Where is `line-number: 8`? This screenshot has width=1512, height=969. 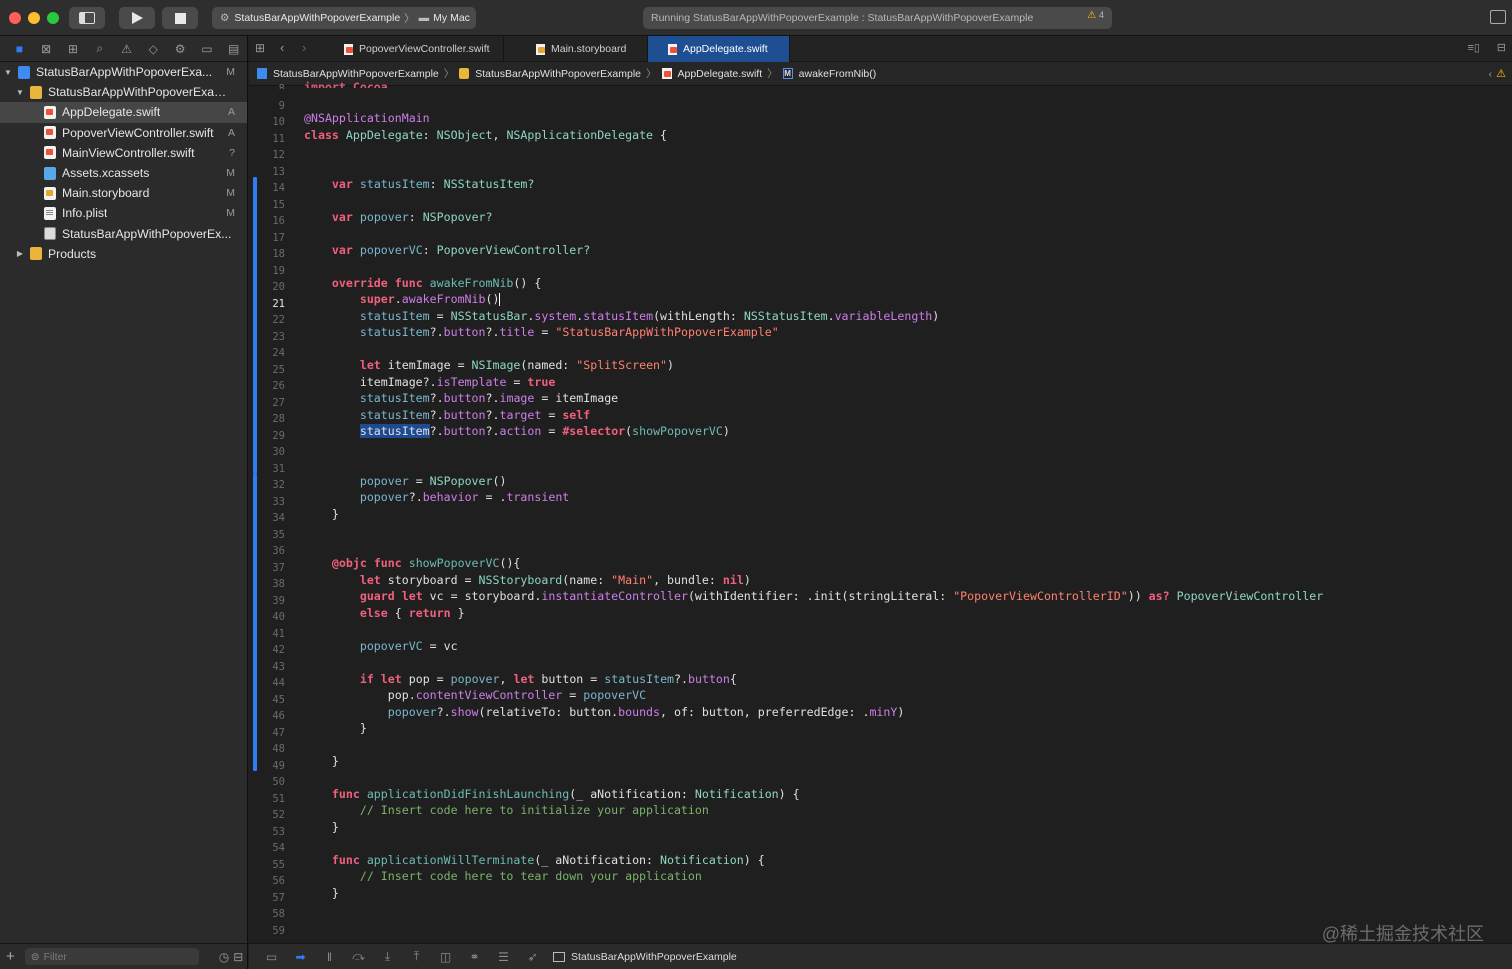
line-number: 8 is located at coordinates (267, 86).